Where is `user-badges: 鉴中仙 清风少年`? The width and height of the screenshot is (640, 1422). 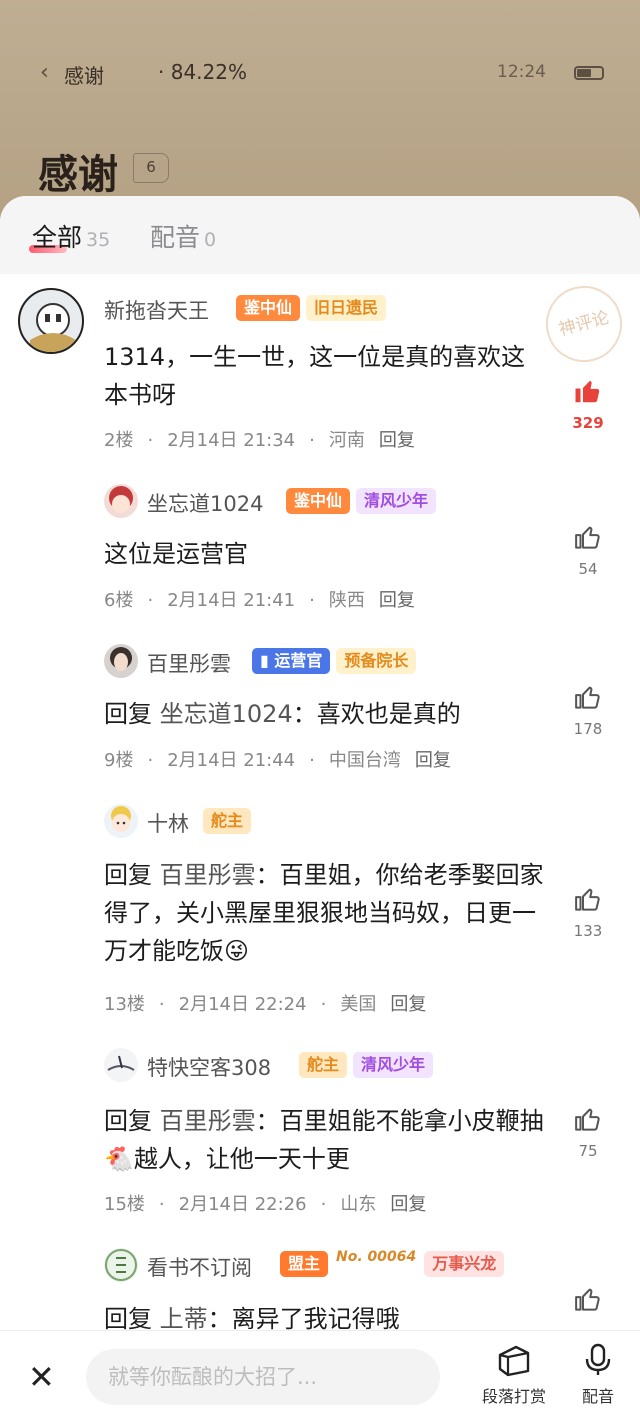
user-badges: 鉴中仙 清风少年 is located at coordinates (361, 501).